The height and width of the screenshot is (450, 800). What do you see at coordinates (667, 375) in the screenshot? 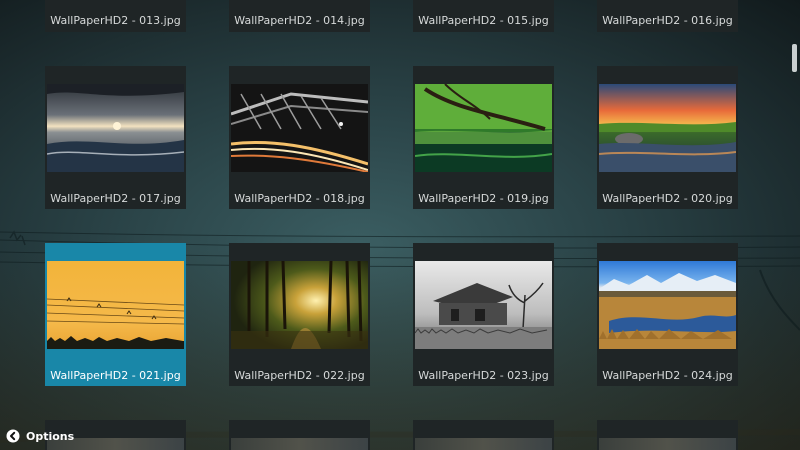
I see `file-label: WallPaperHD2 - 024.jpg` at bounding box center [667, 375].